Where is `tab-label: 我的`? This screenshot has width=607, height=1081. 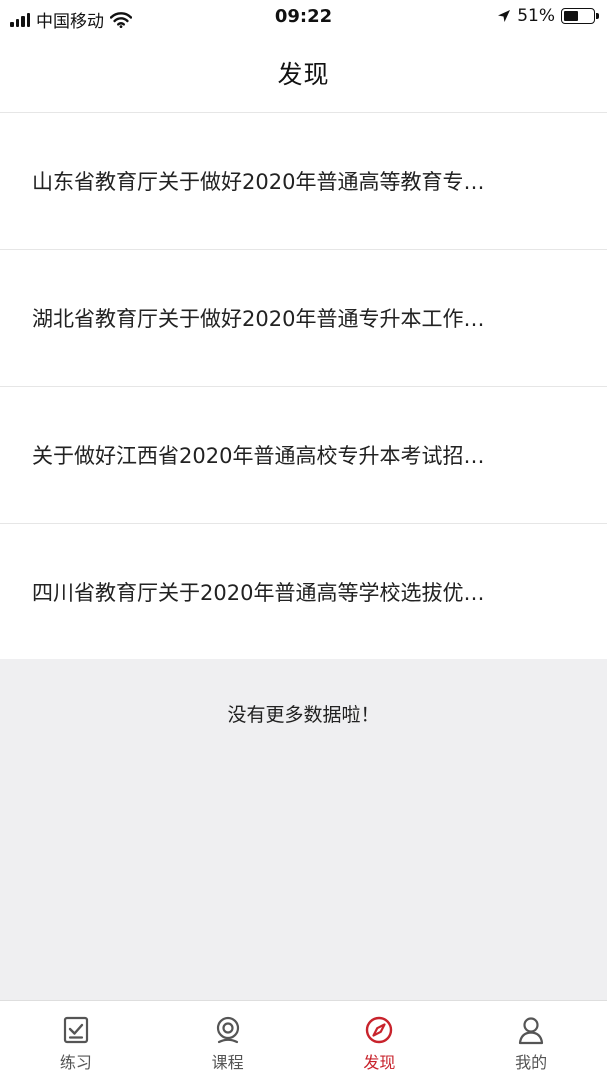 tab-label: 我的 is located at coordinates (531, 1062).